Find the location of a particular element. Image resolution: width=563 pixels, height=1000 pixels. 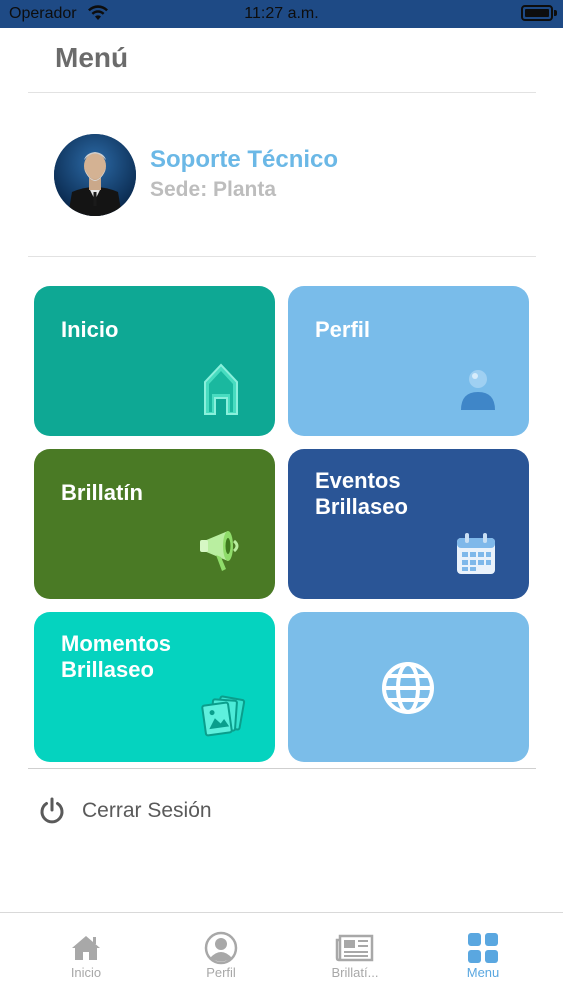

person-icon is located at coordinates (478, 390).